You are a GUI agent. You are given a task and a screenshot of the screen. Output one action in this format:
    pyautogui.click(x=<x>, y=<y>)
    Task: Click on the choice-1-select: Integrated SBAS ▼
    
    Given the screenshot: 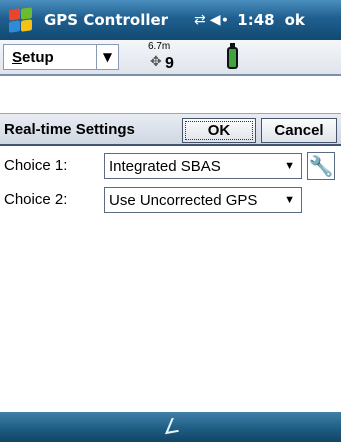 What is the action you would take?
    pyautogui.click(x=203, y=166)
    